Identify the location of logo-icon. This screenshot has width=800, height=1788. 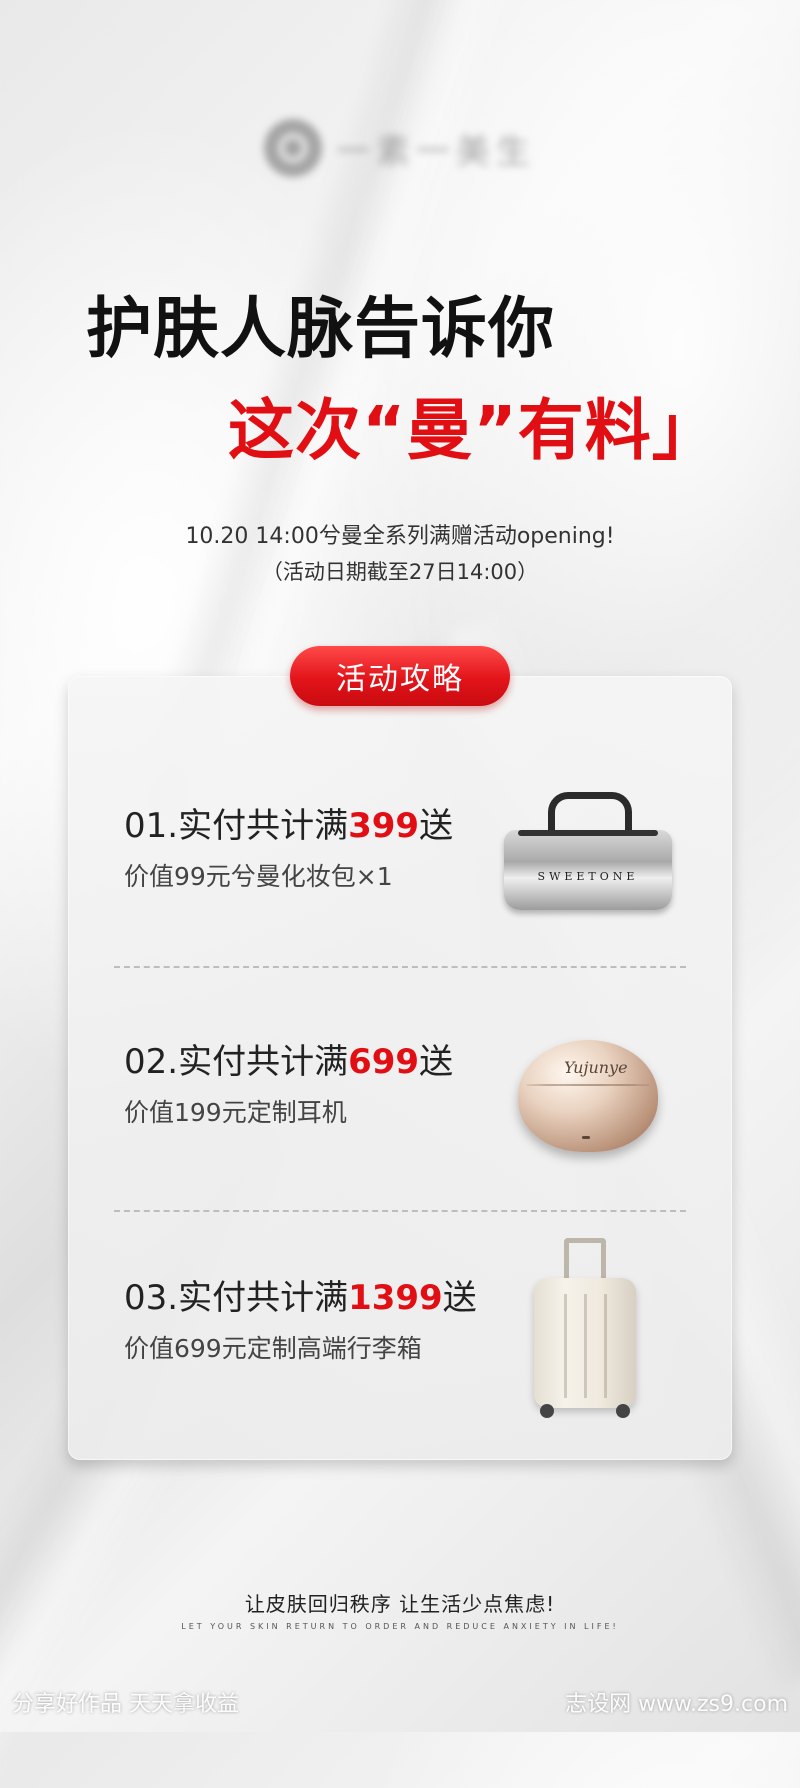
(293, 148).